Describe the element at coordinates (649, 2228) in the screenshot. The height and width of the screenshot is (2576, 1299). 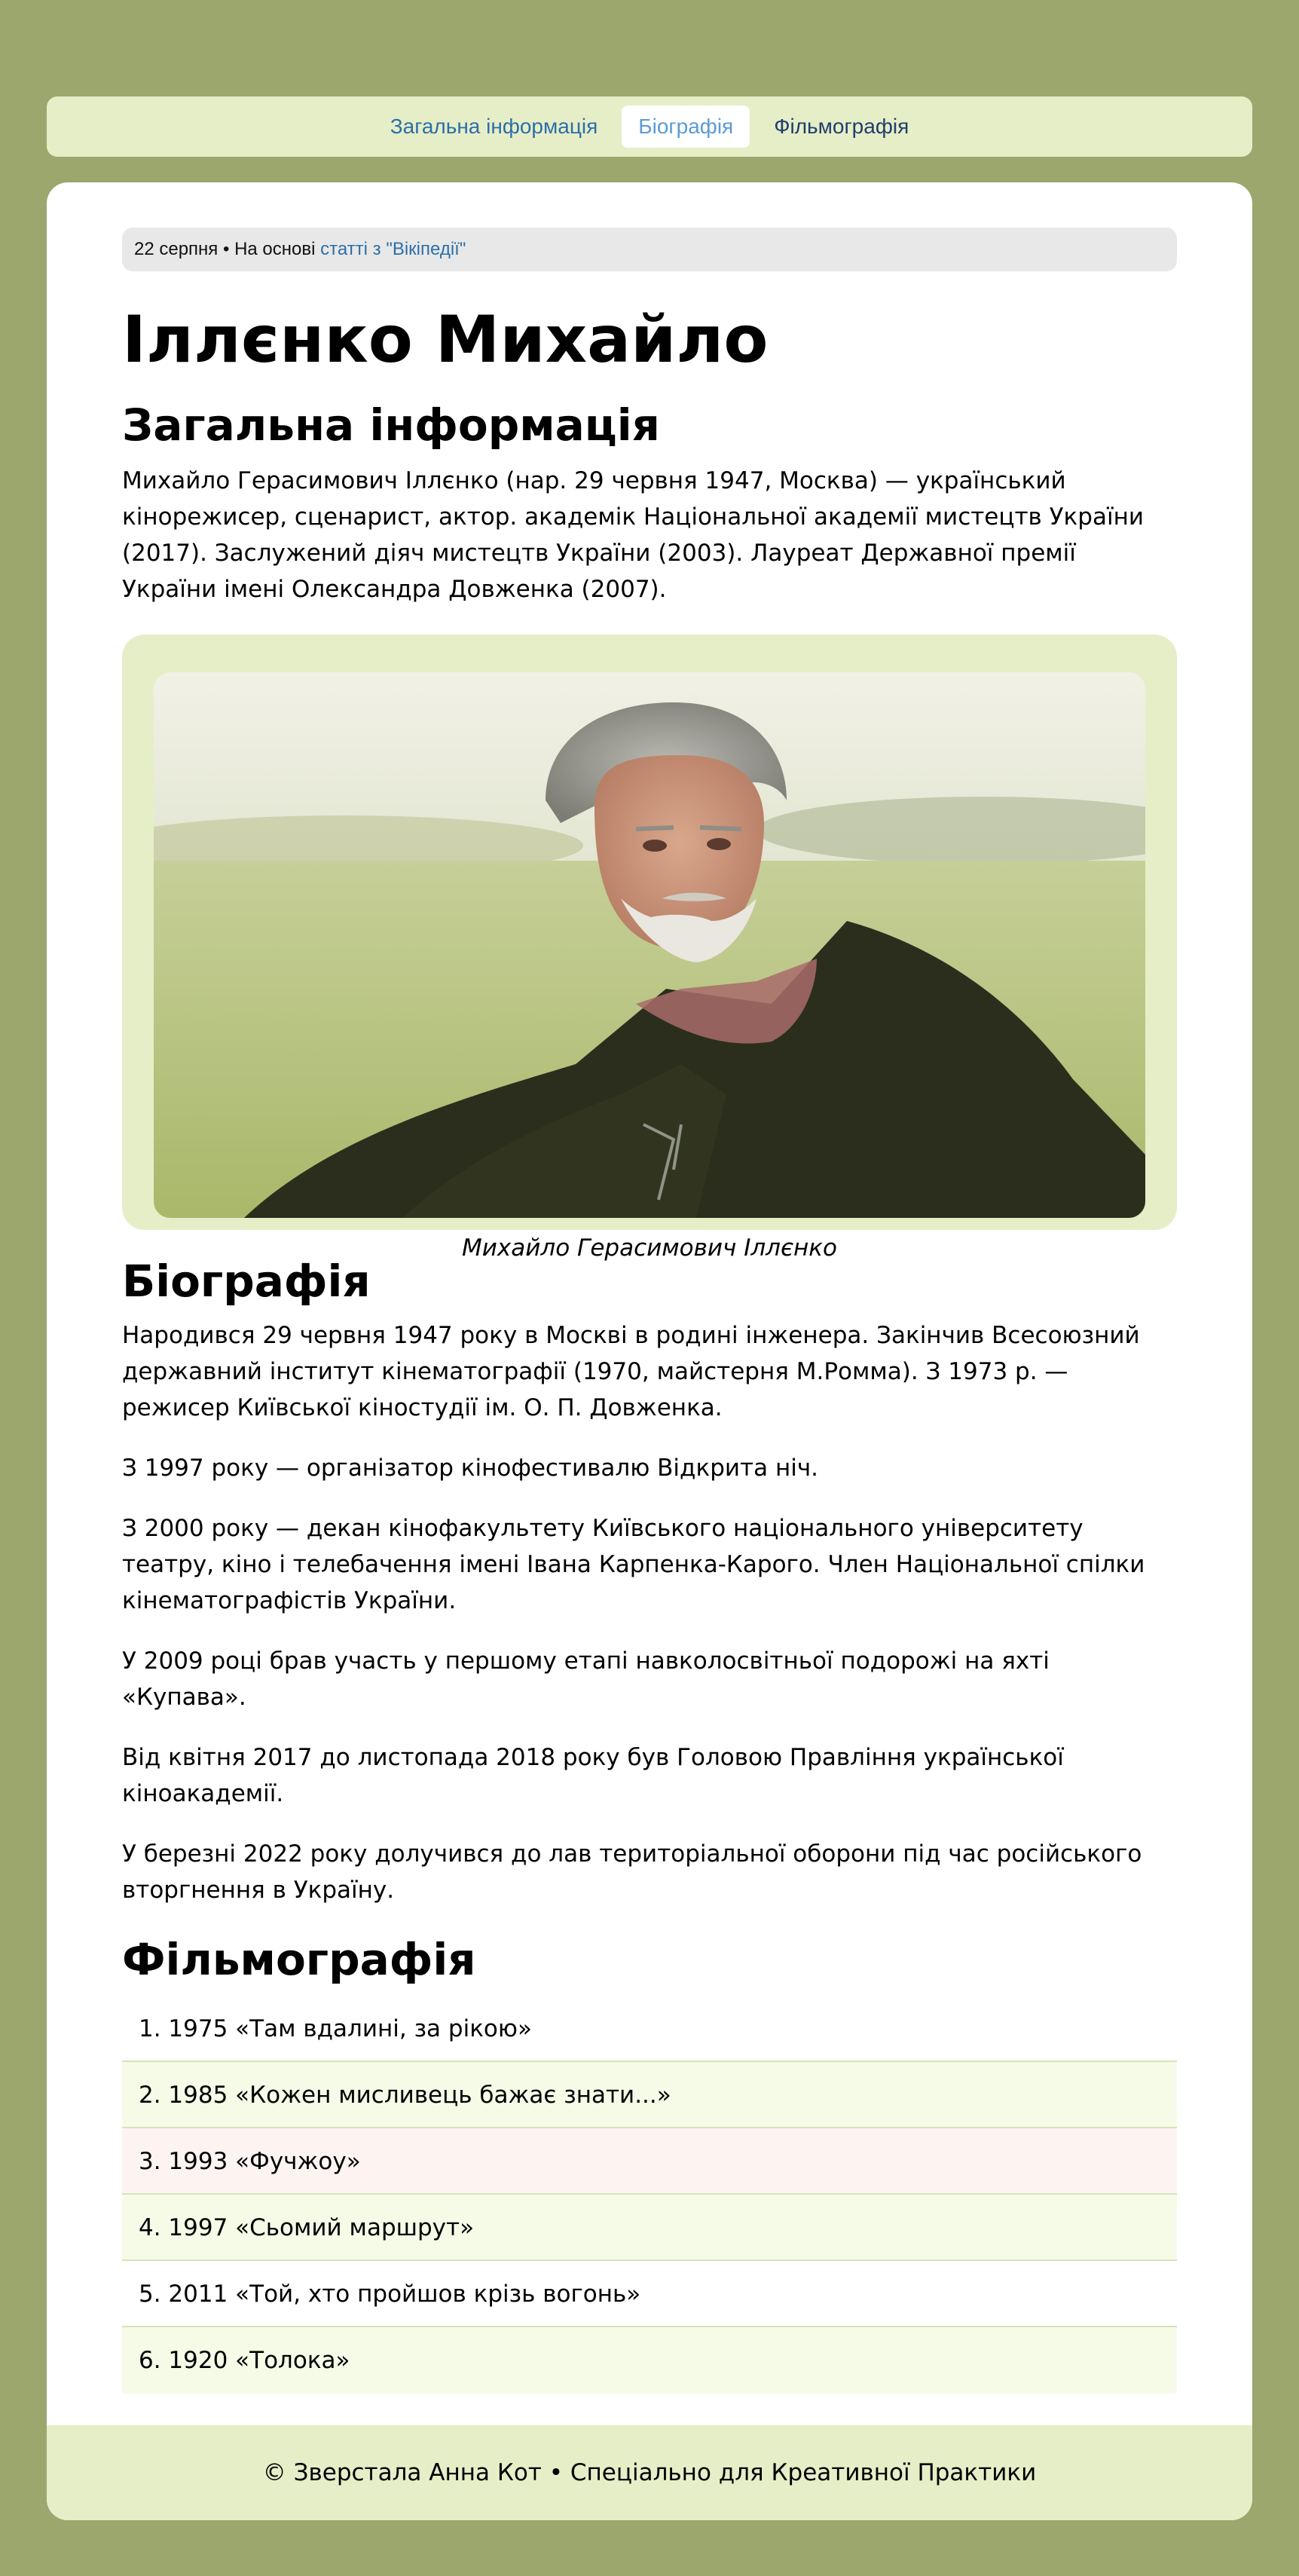
I see `film-list-item: 4. 1997 «Сьомий маршрут»` at that location.